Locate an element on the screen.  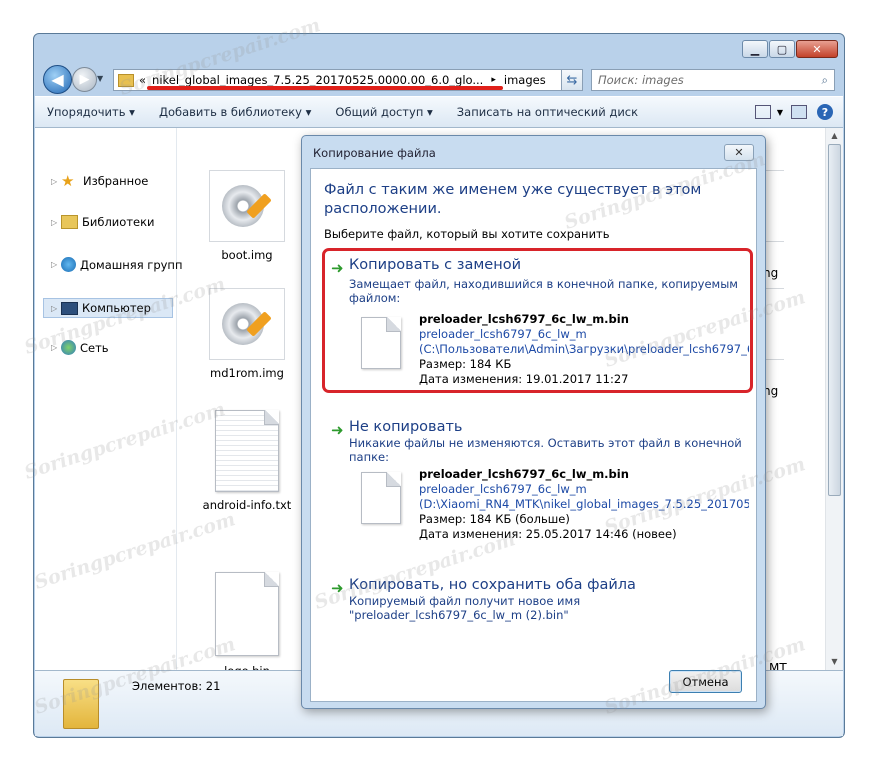
share-menu: Общий доступ ▾ is located at coordinates (383, 112).